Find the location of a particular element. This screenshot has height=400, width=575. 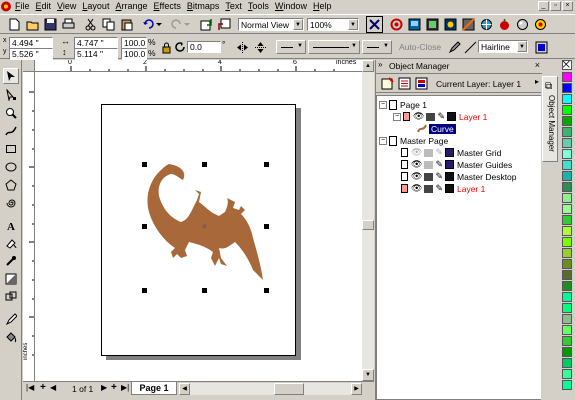

to-front-icon is located at coordinates (541, 47).